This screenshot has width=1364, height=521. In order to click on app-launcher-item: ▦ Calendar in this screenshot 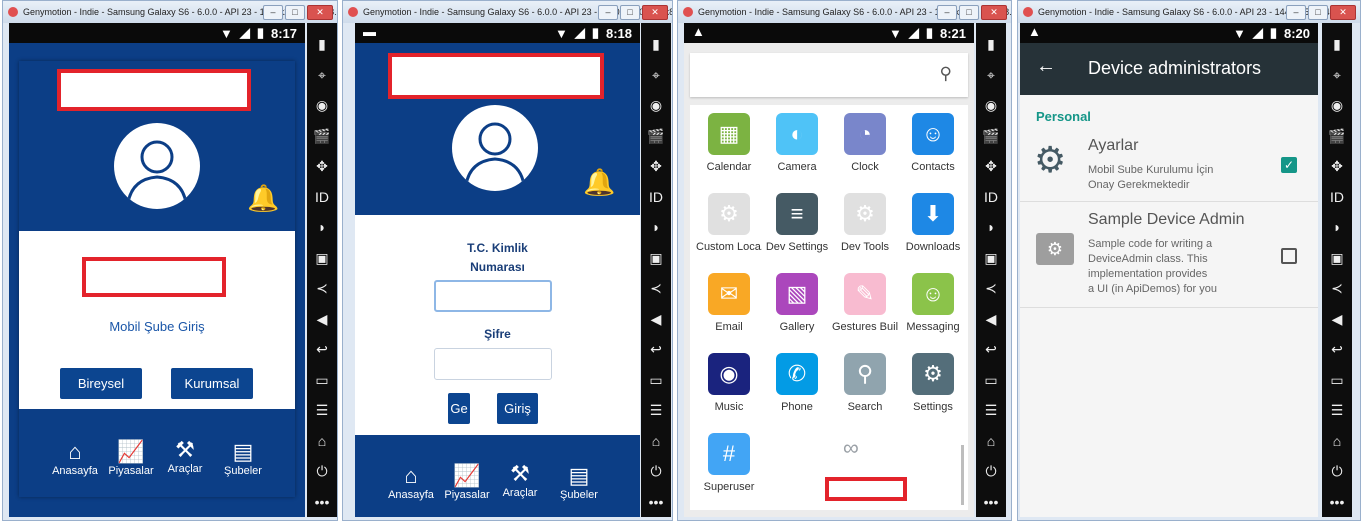, I will do `click(729, 143)`.